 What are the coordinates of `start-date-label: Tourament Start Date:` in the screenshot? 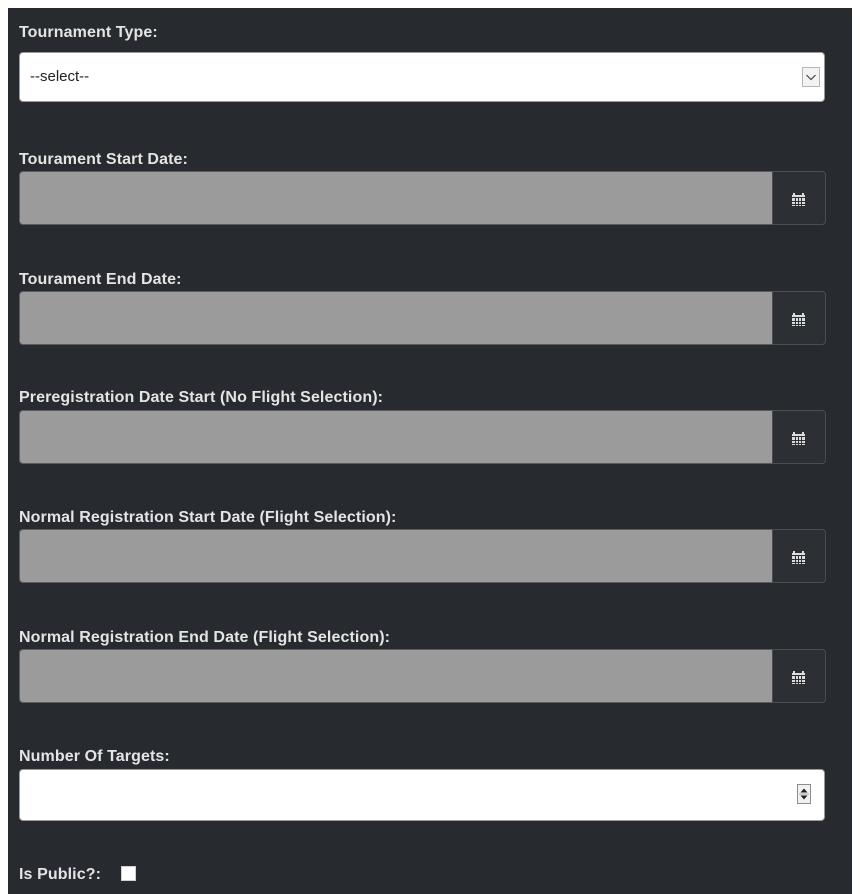 It's located at (103, 159).